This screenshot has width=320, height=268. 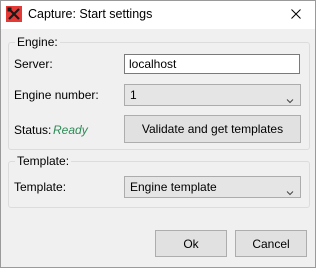 I want to click on cancel-button-label: Cancel, so click(x=271, y=243).